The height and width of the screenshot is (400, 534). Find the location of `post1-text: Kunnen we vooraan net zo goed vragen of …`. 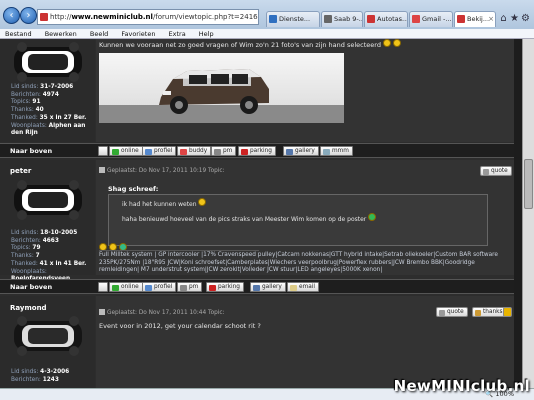

post1-text: Kunnen we vooraan net zo goed vragen of … is located at coordinates (251, 44).